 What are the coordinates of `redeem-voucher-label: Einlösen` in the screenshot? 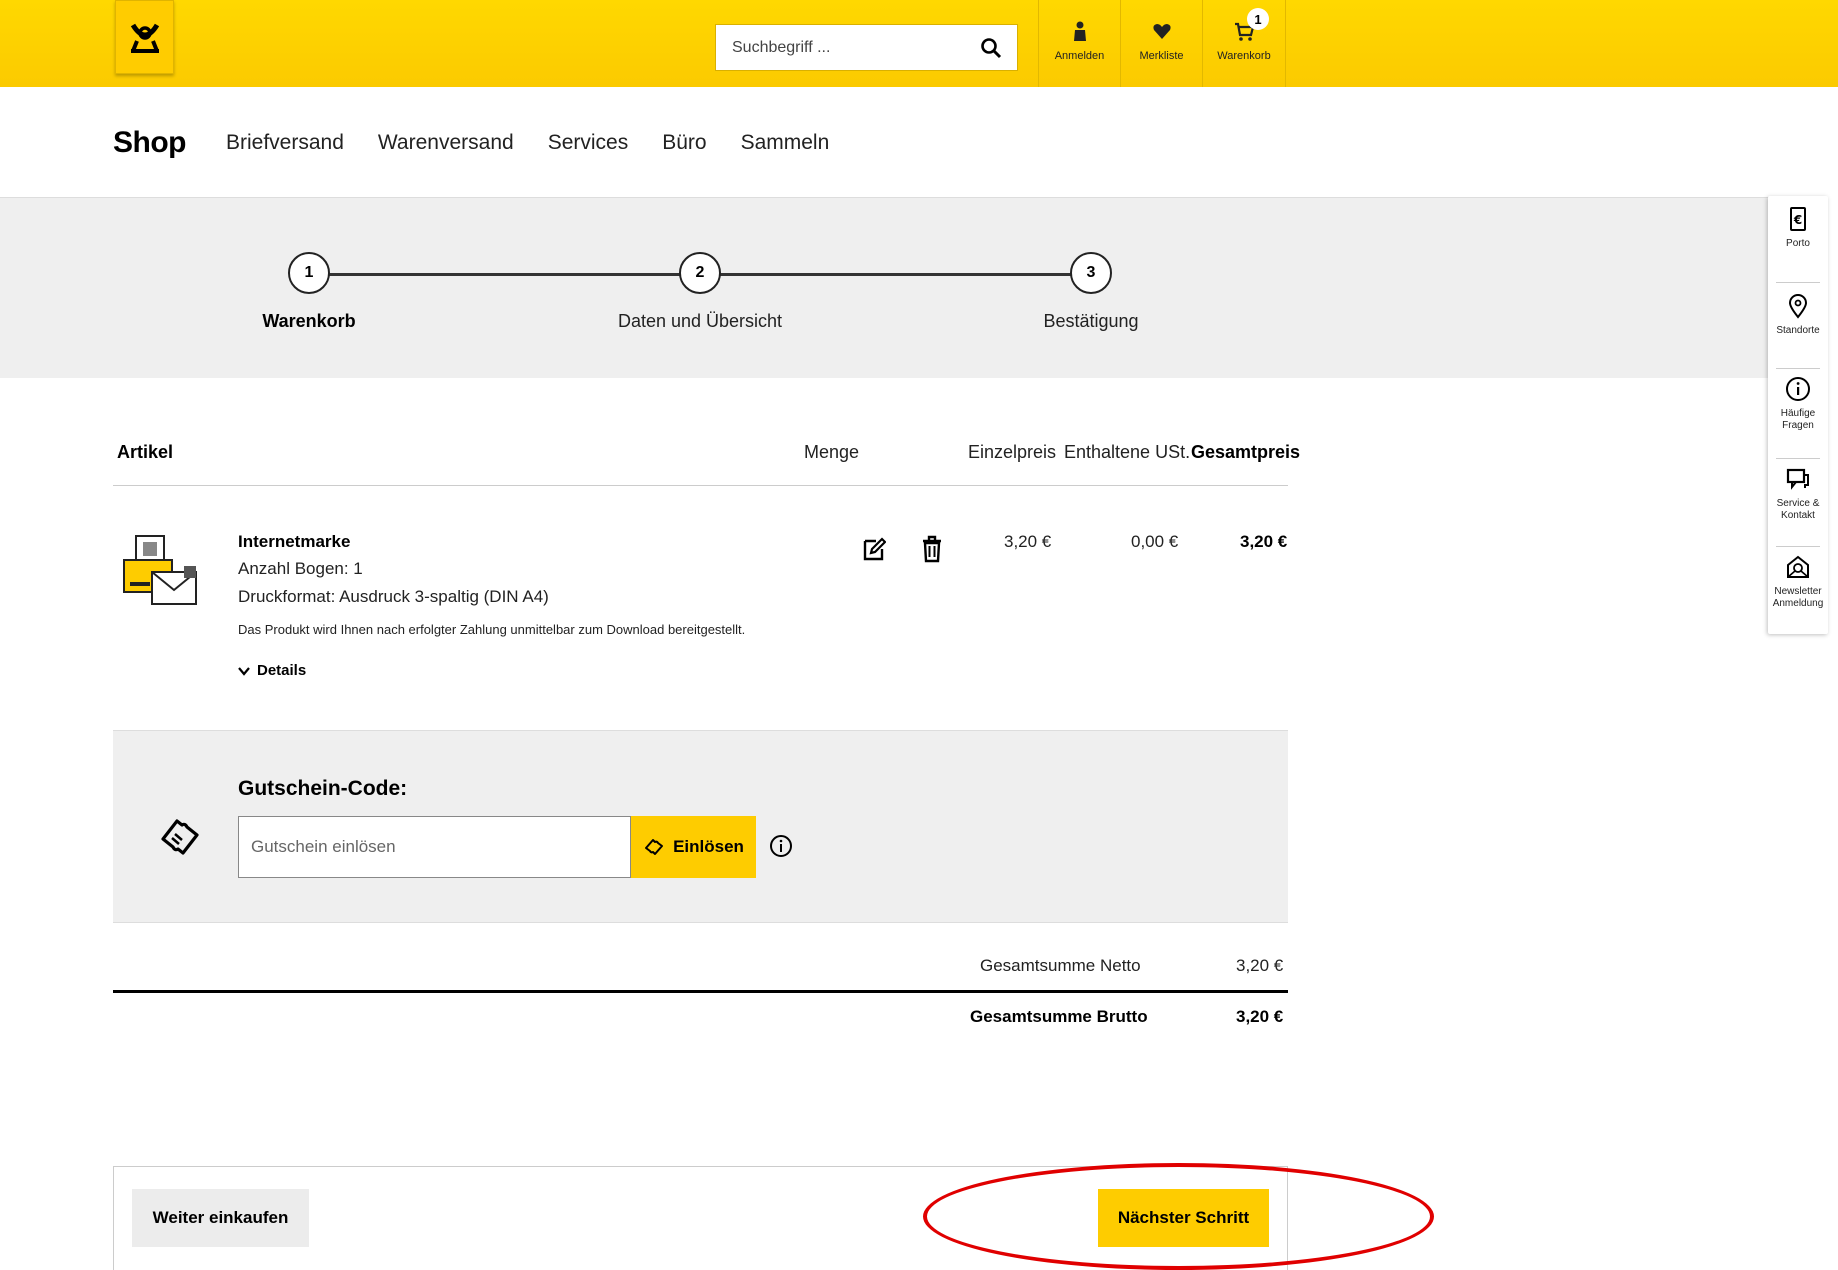 It's located at (708, 846).